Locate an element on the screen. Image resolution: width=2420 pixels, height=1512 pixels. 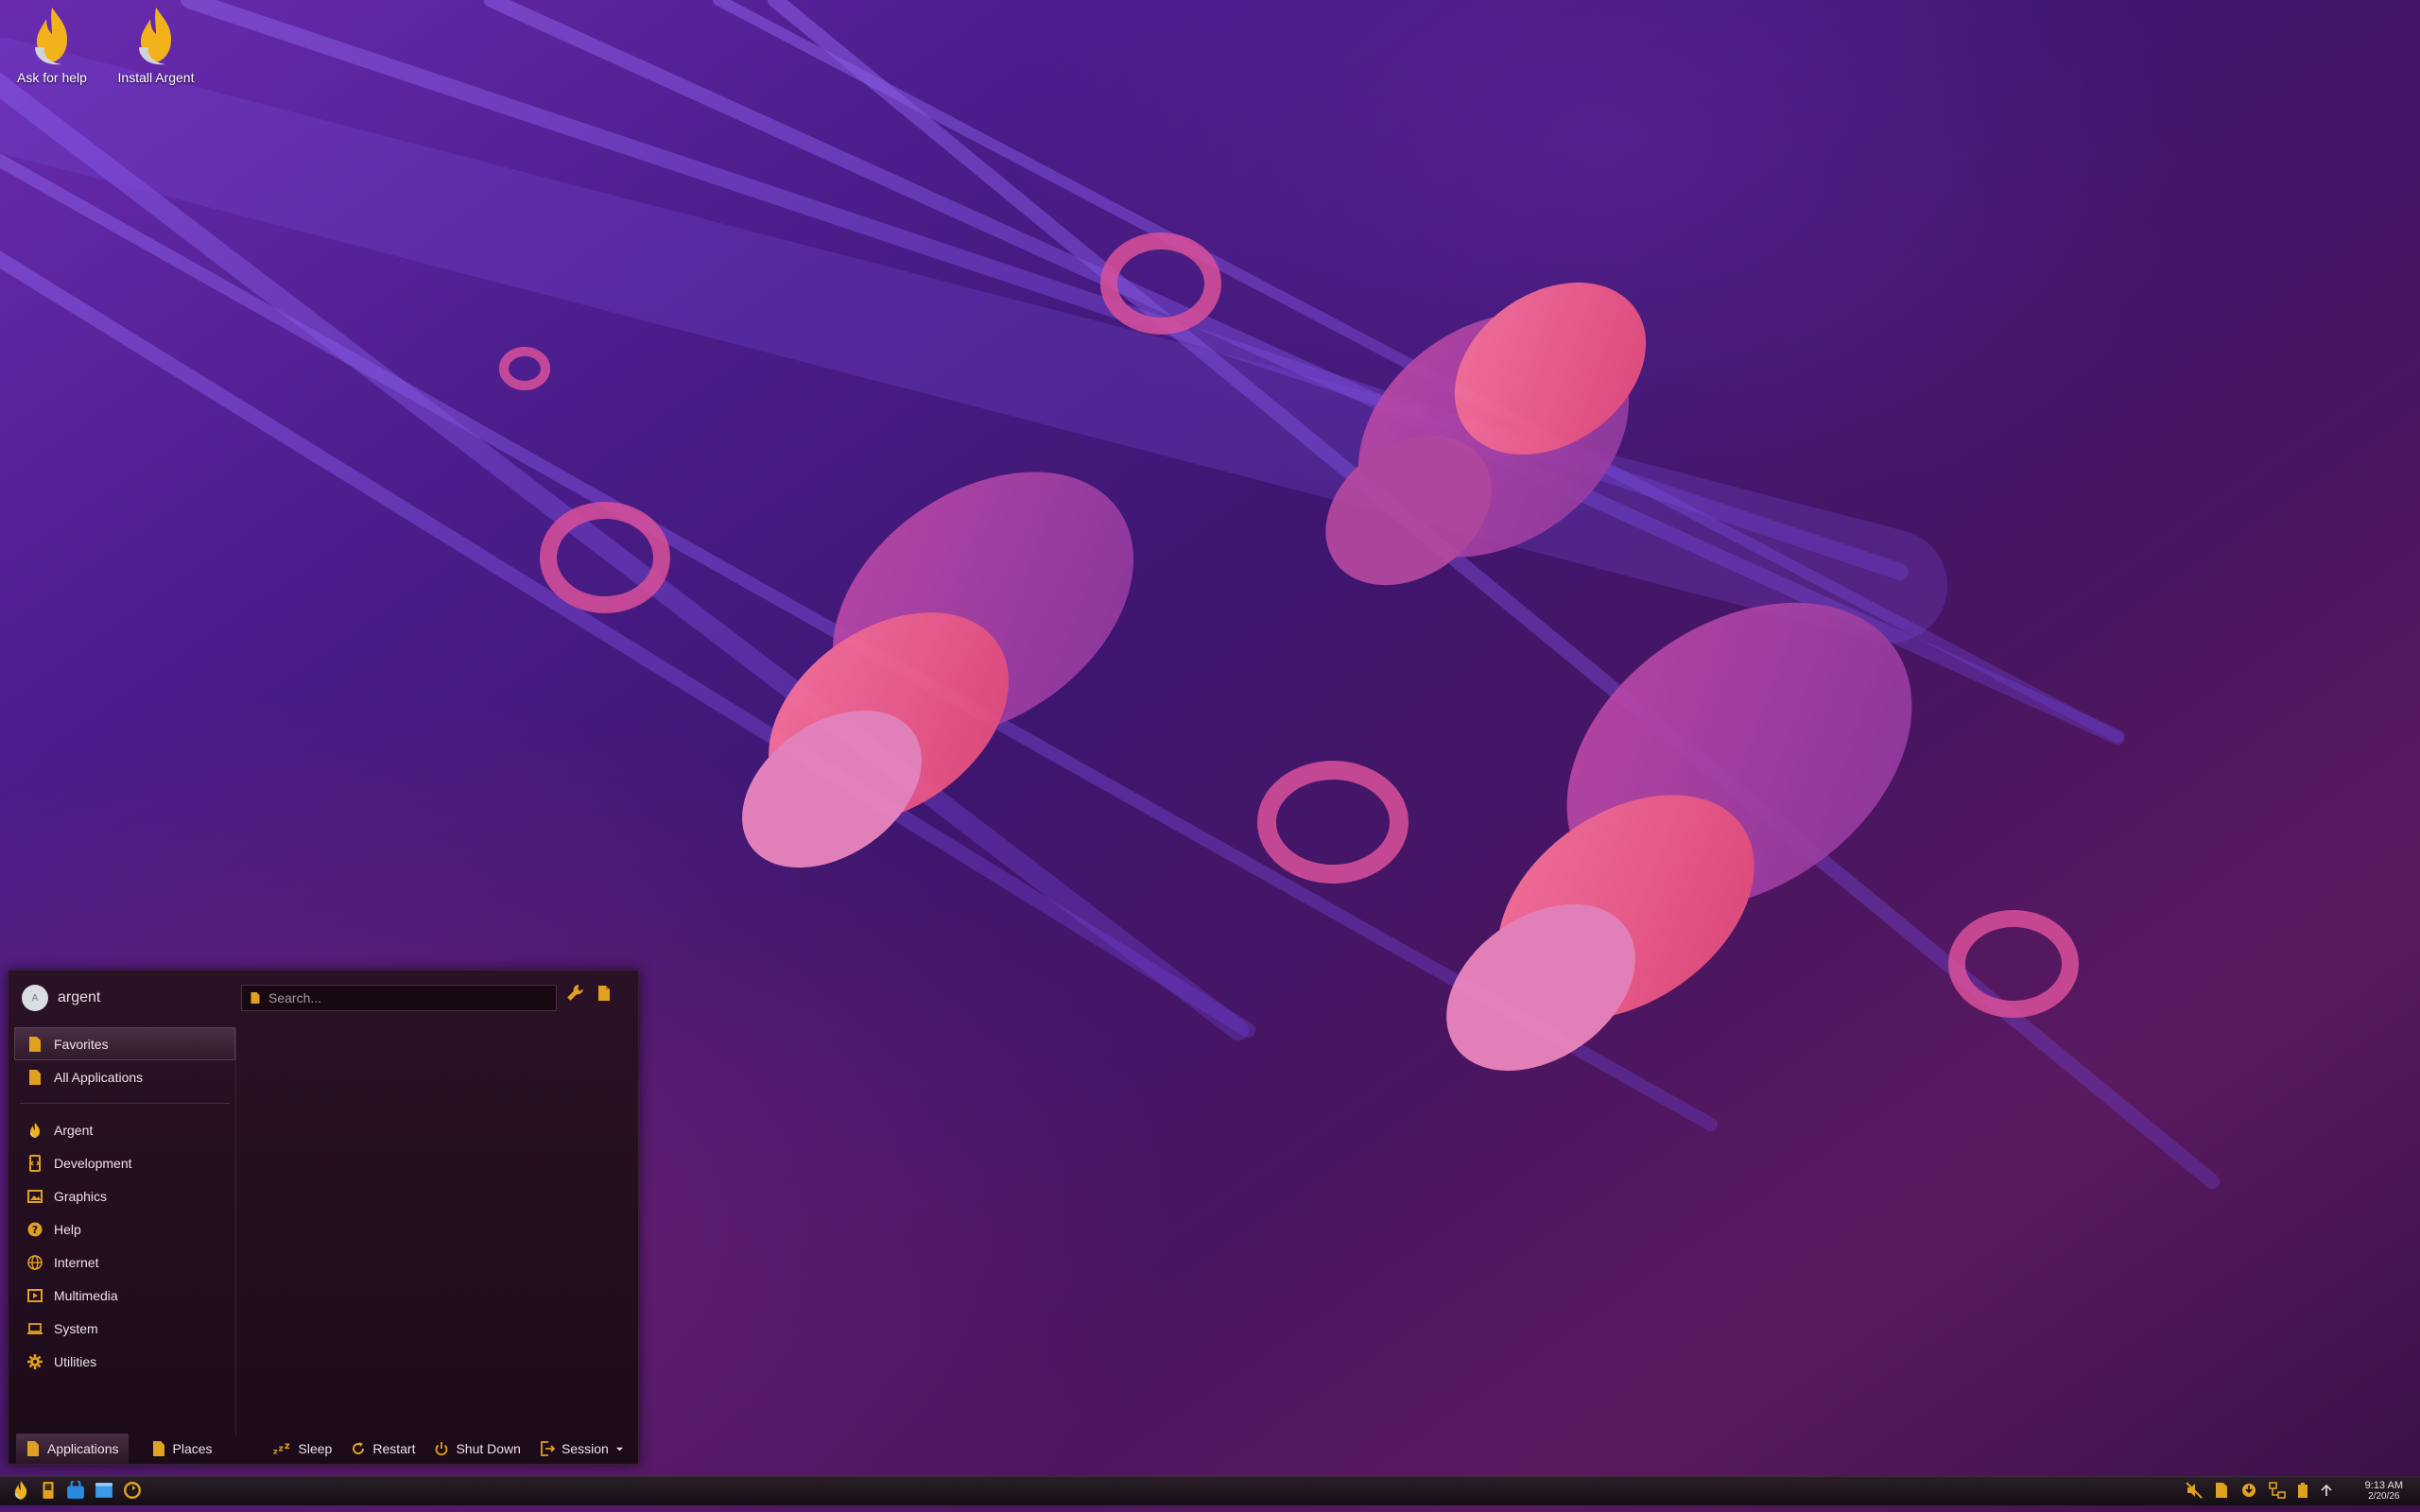
category-internet: Internet is located at coordinates (124, 1262).